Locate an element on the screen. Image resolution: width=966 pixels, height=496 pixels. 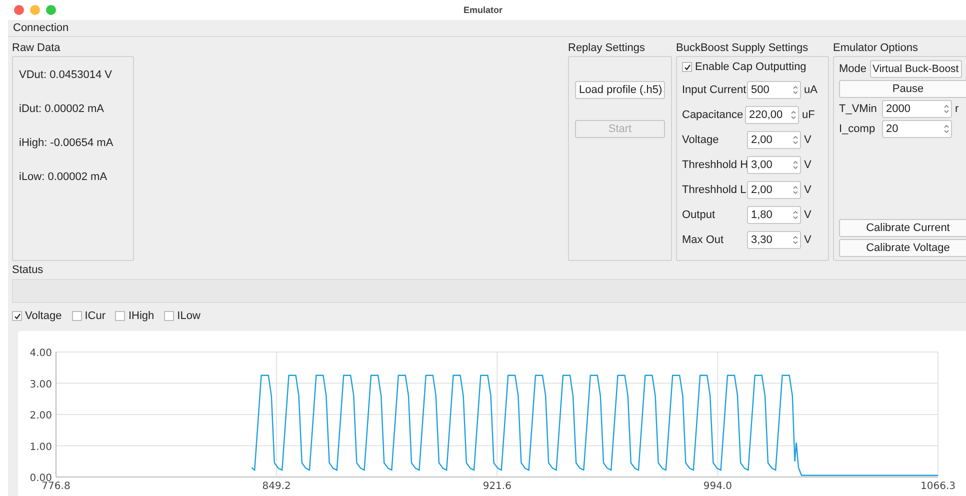
checkbox: Voltage is located at coordinates (37, 316).